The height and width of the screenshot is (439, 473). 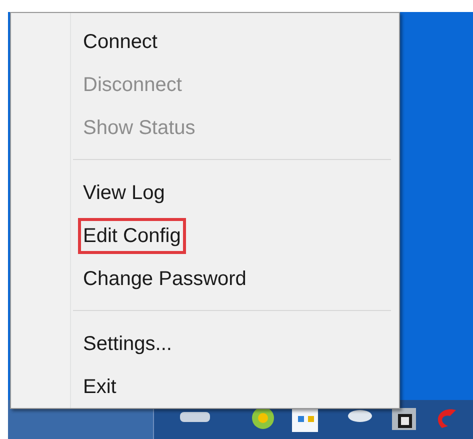 I want to click on menu-item: Change Password, so click(x=164, y=279).